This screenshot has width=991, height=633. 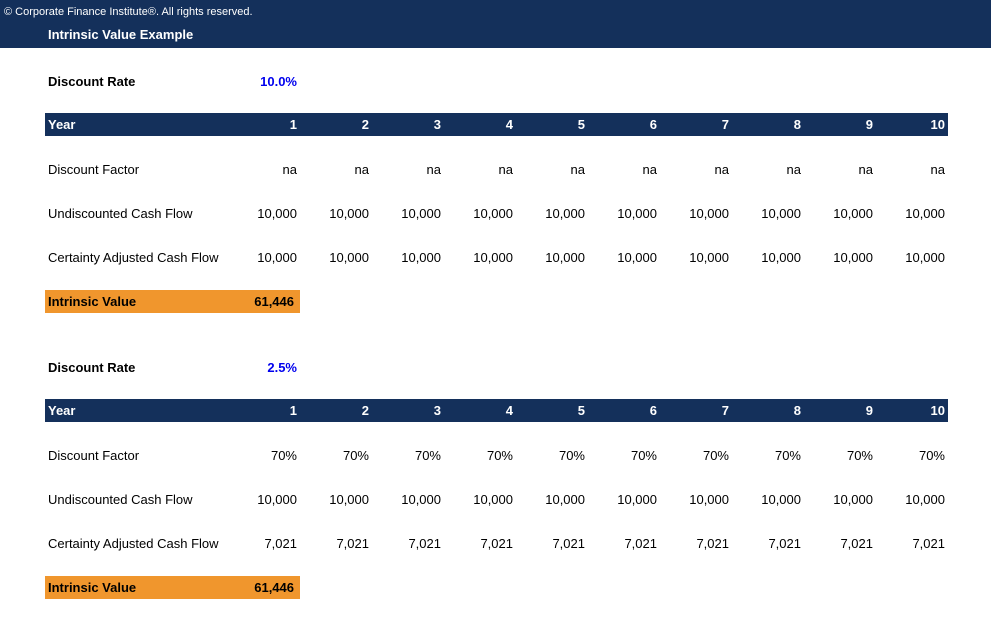 What do you see at coordinates (268, 81) in the screenshot?
I see `discount-rate-input: 10.0%` at bounding box center [268, 81].